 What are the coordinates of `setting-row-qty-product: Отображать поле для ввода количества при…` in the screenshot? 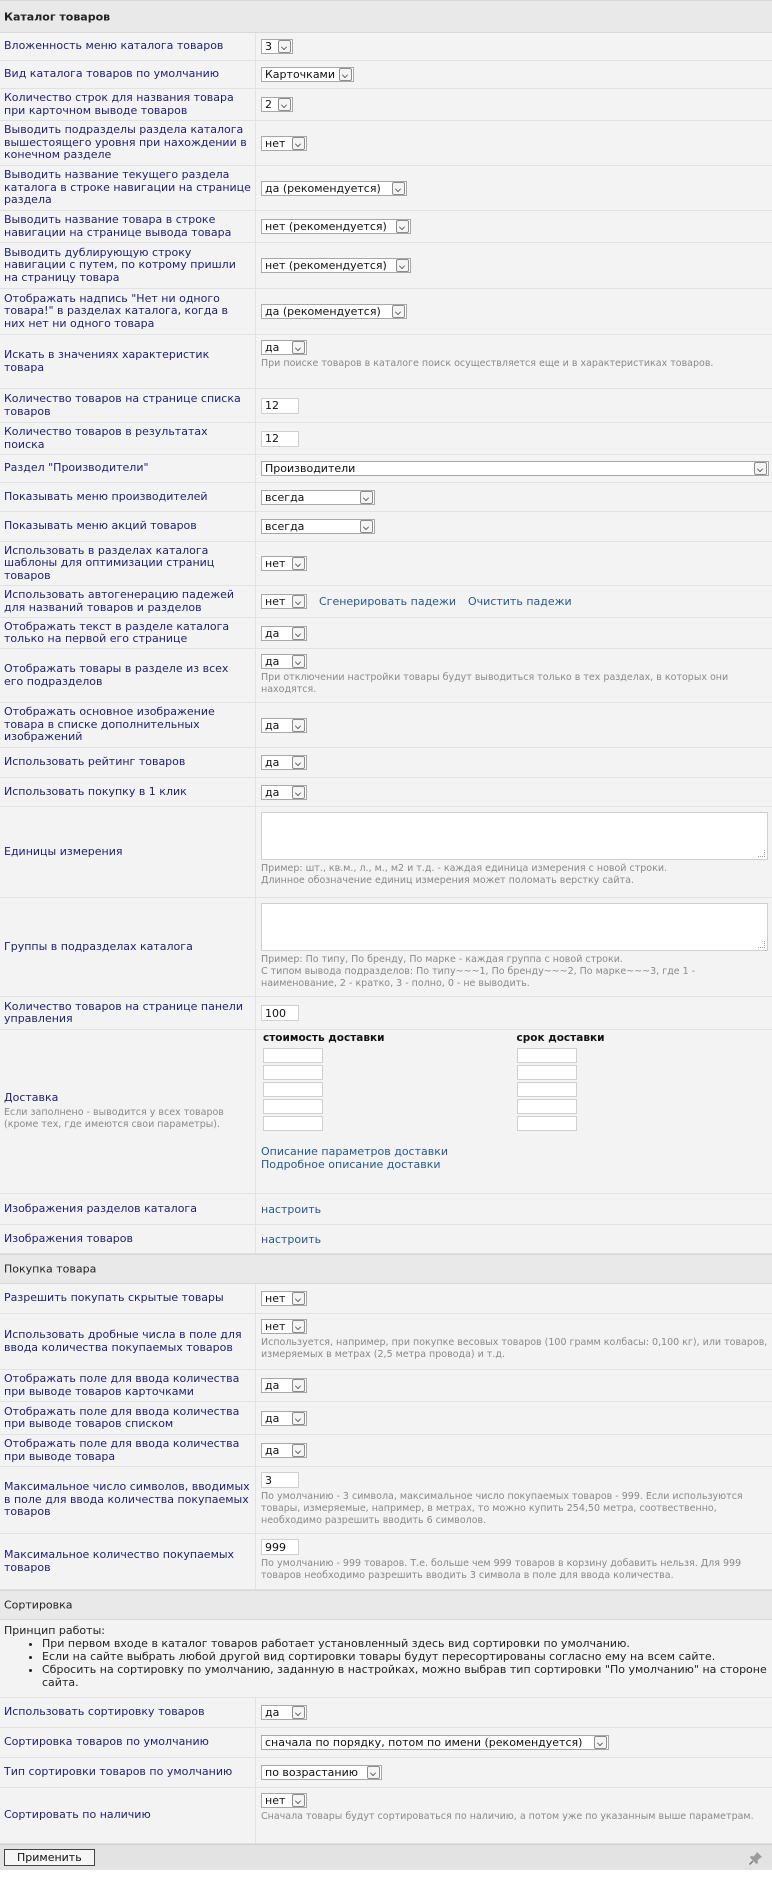 It's located at (386, 1451).